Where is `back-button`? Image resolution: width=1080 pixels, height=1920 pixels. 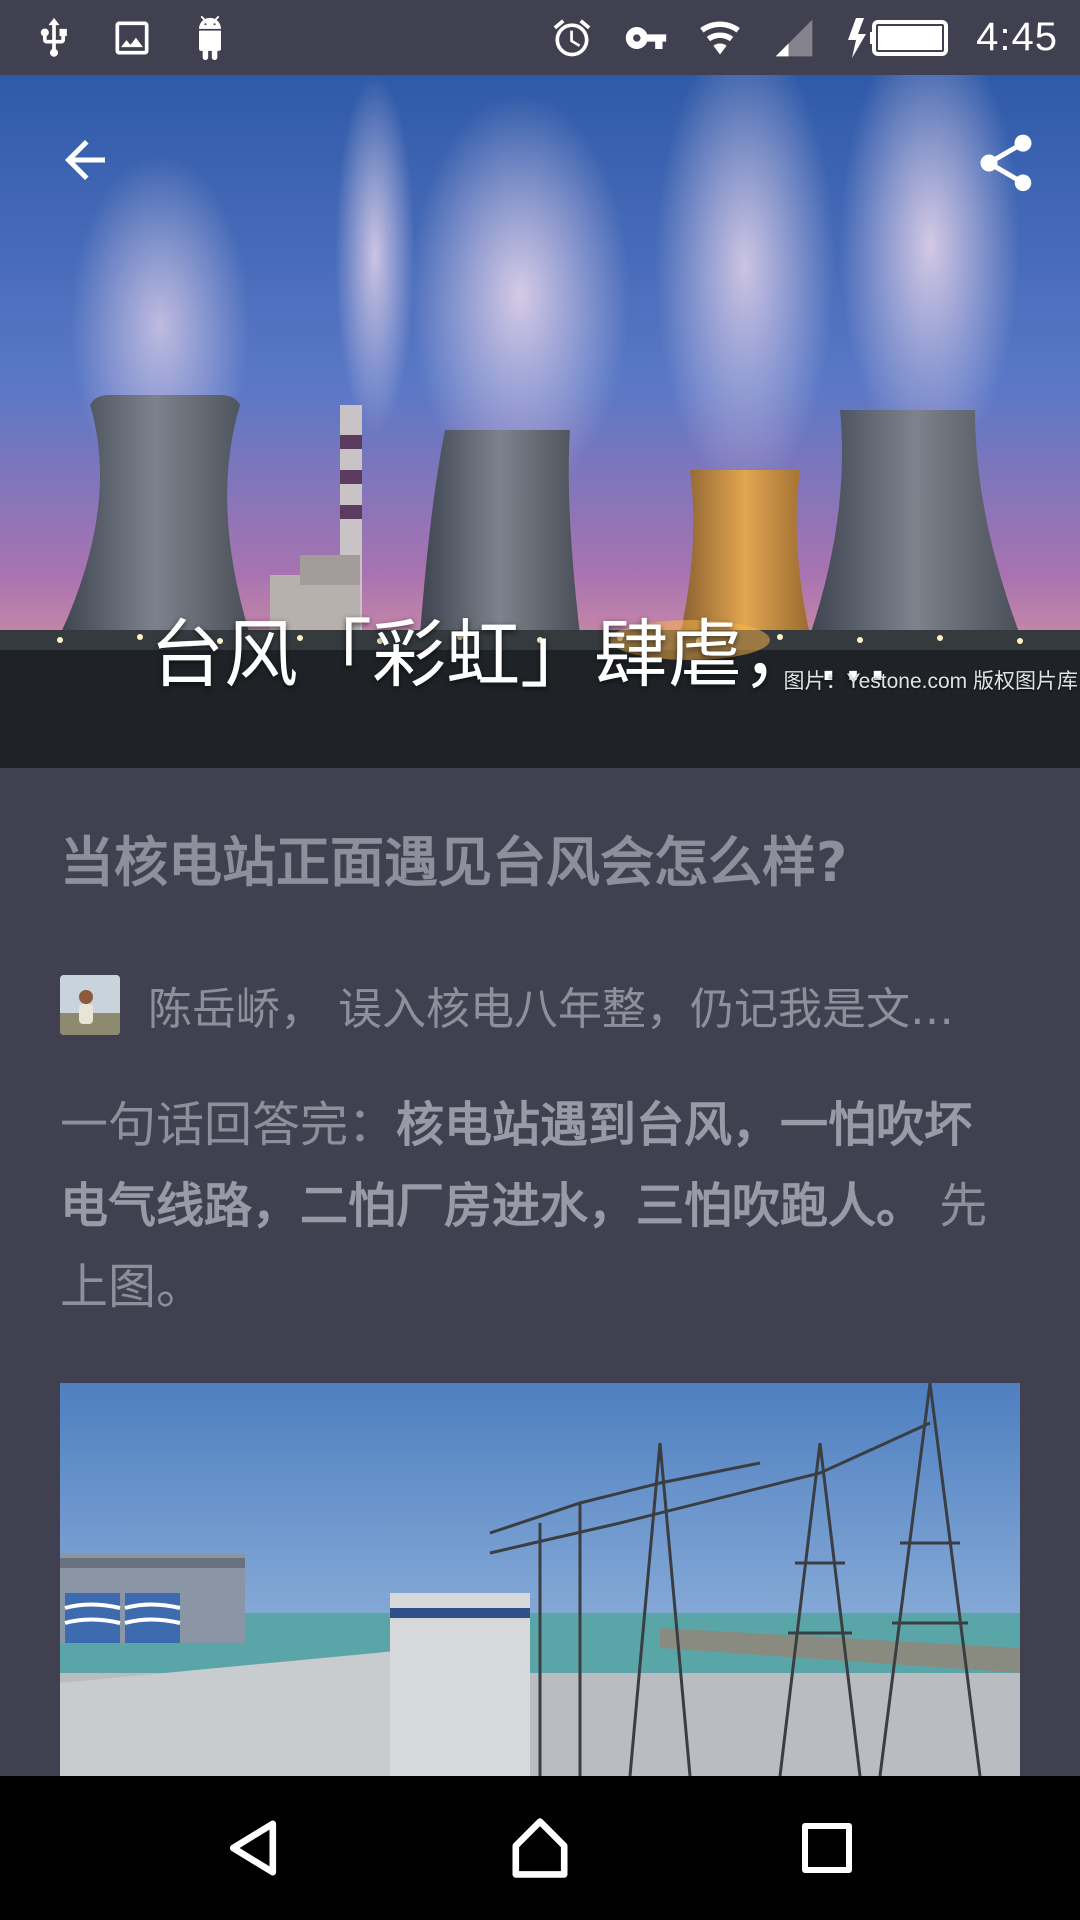
back-button is located at coordinates (85, 160).